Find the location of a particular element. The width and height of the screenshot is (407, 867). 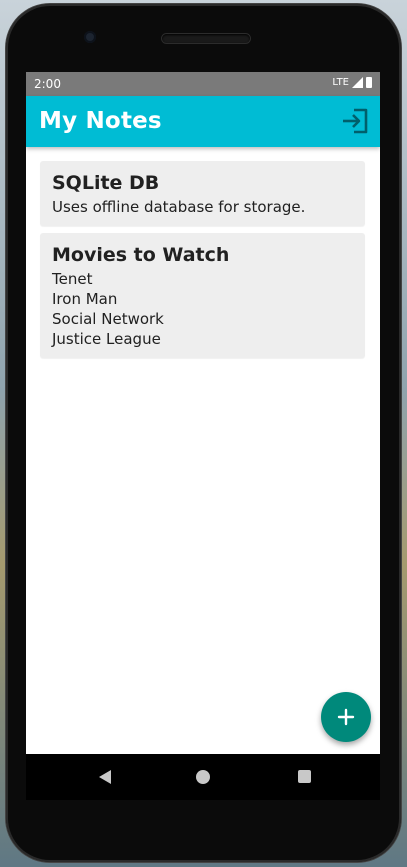

navigation-bar is located at coordinates (203, 777).